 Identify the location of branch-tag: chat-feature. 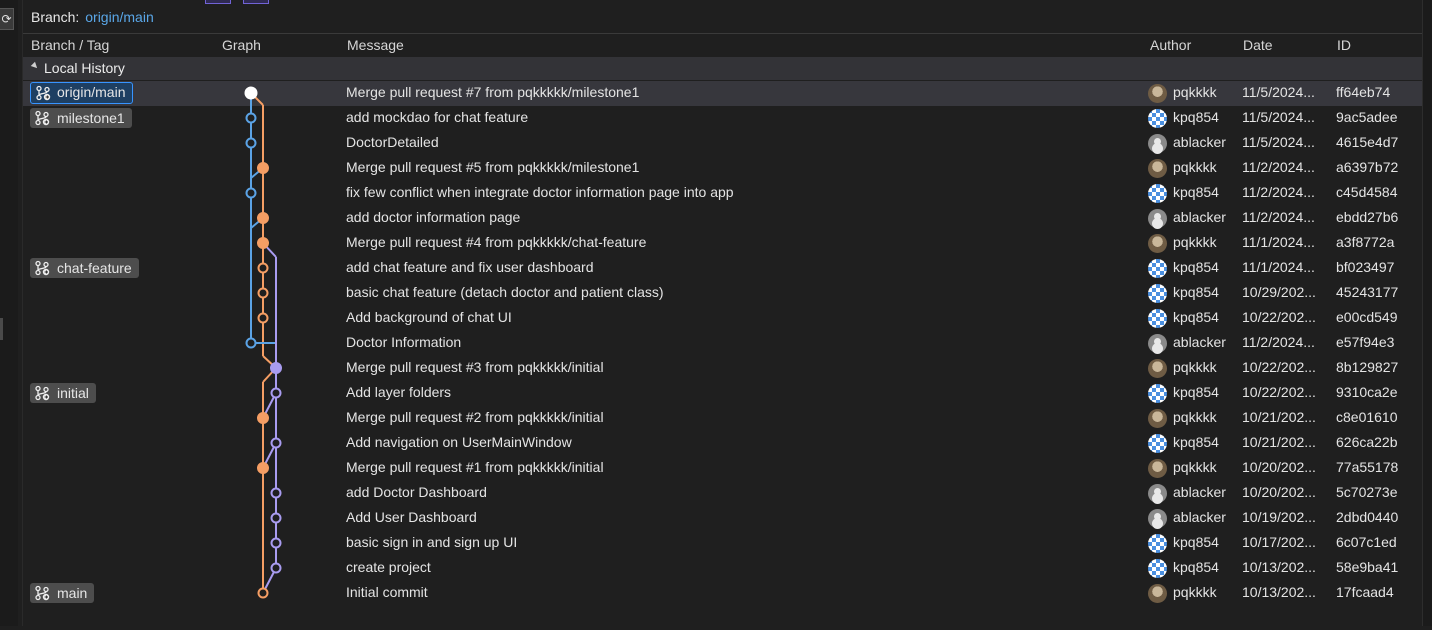
(84, 268).